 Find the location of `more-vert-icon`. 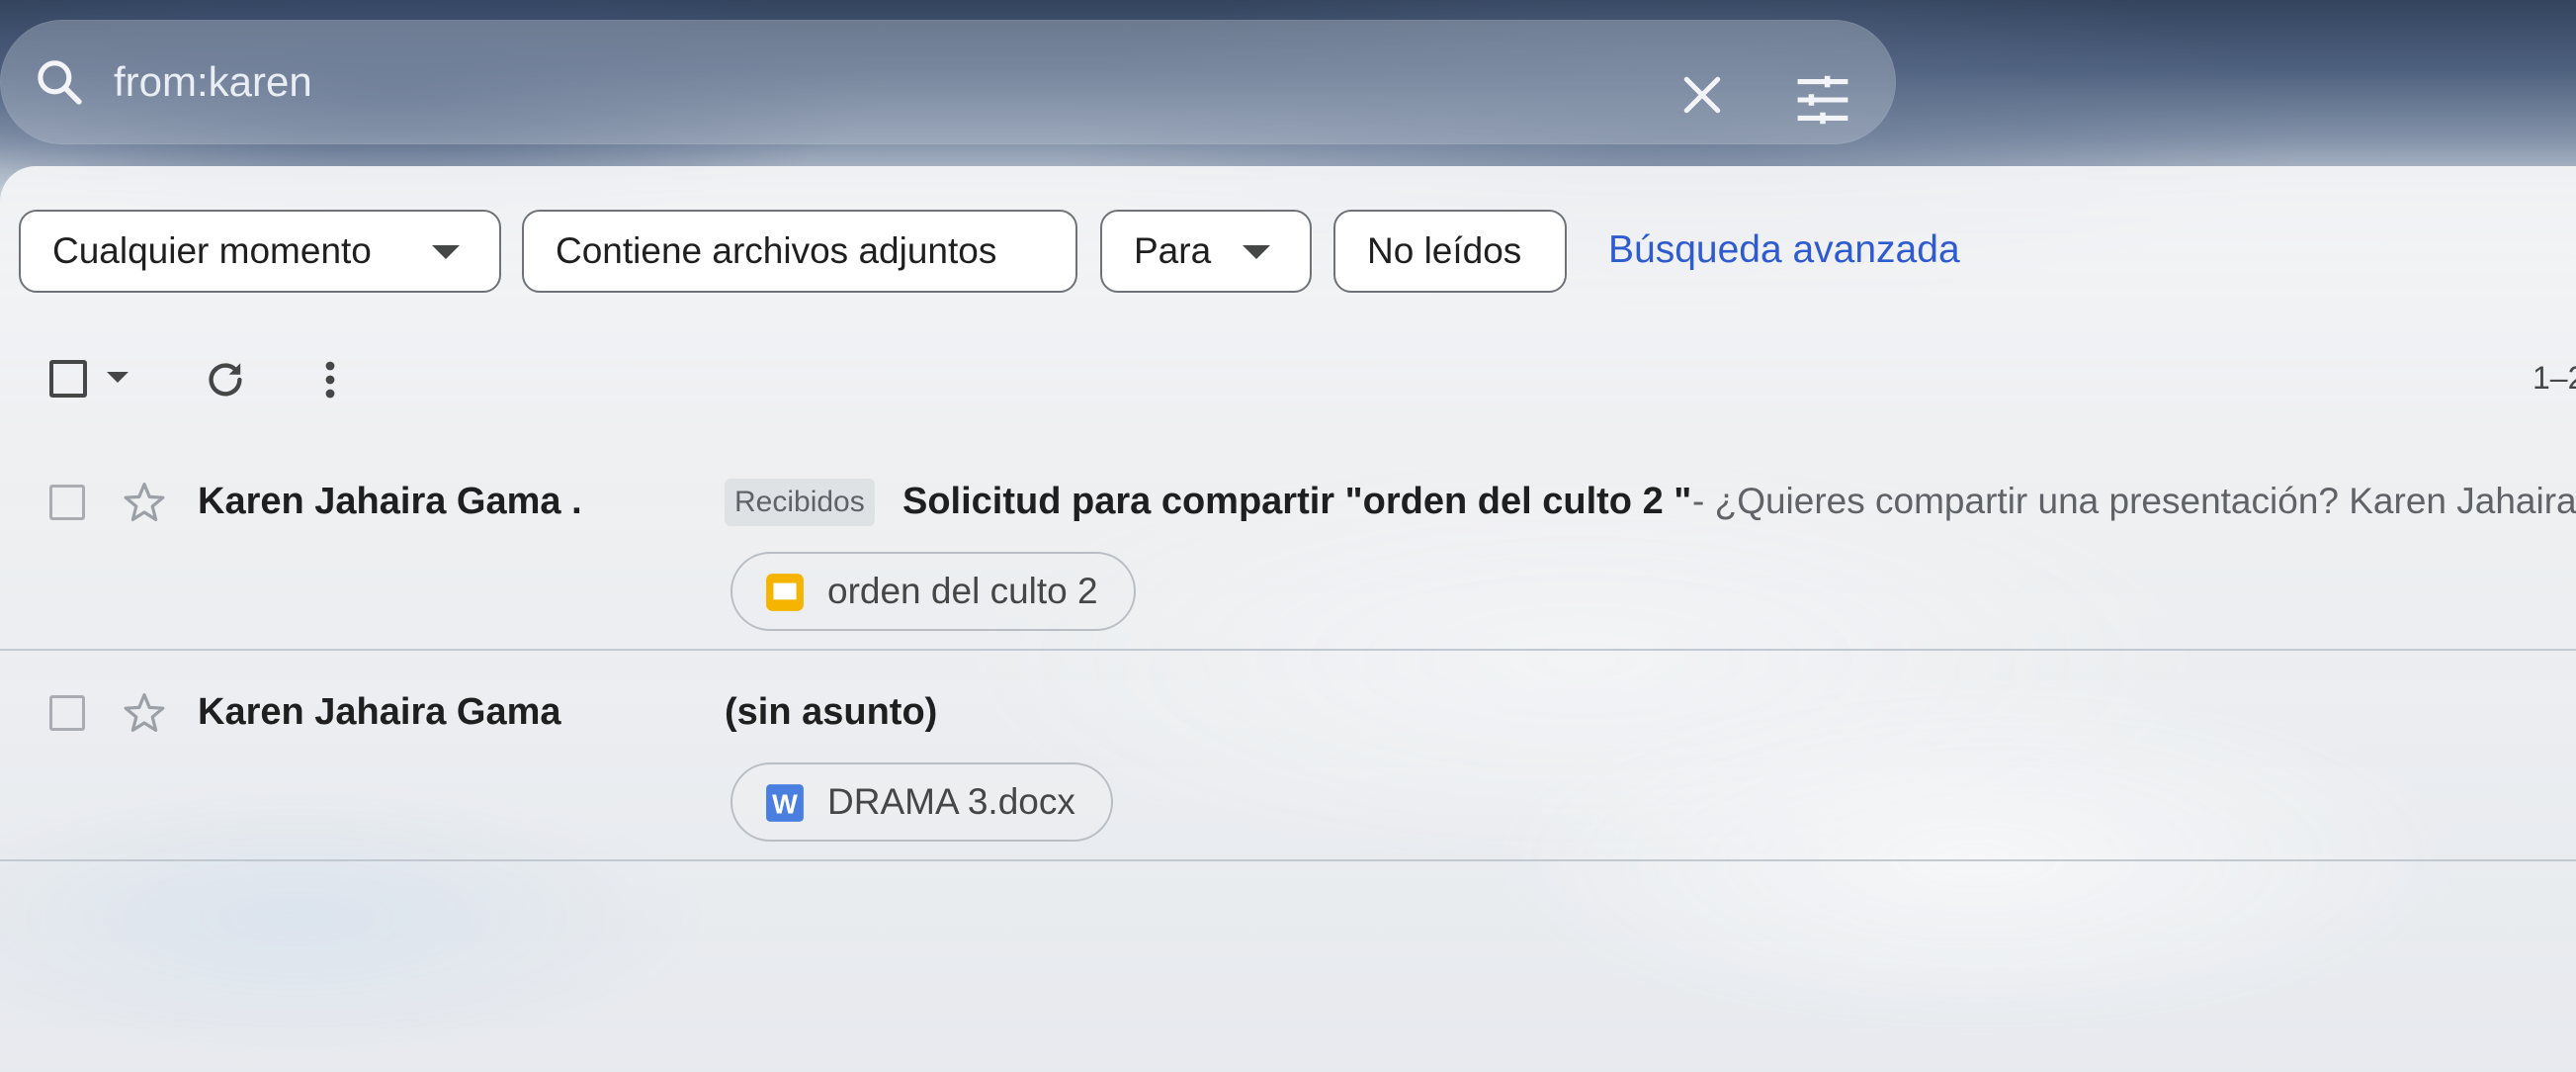

more-vert-icon is located at coordinates (330, 379).